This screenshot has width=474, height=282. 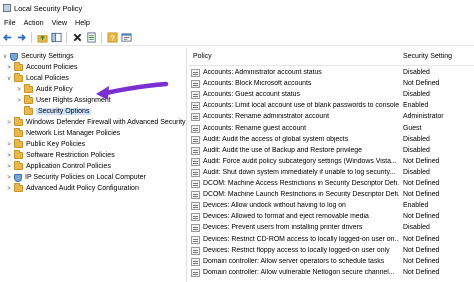 I want to click on tree-node-security-options: Security Options, so click(x=54, y=111).